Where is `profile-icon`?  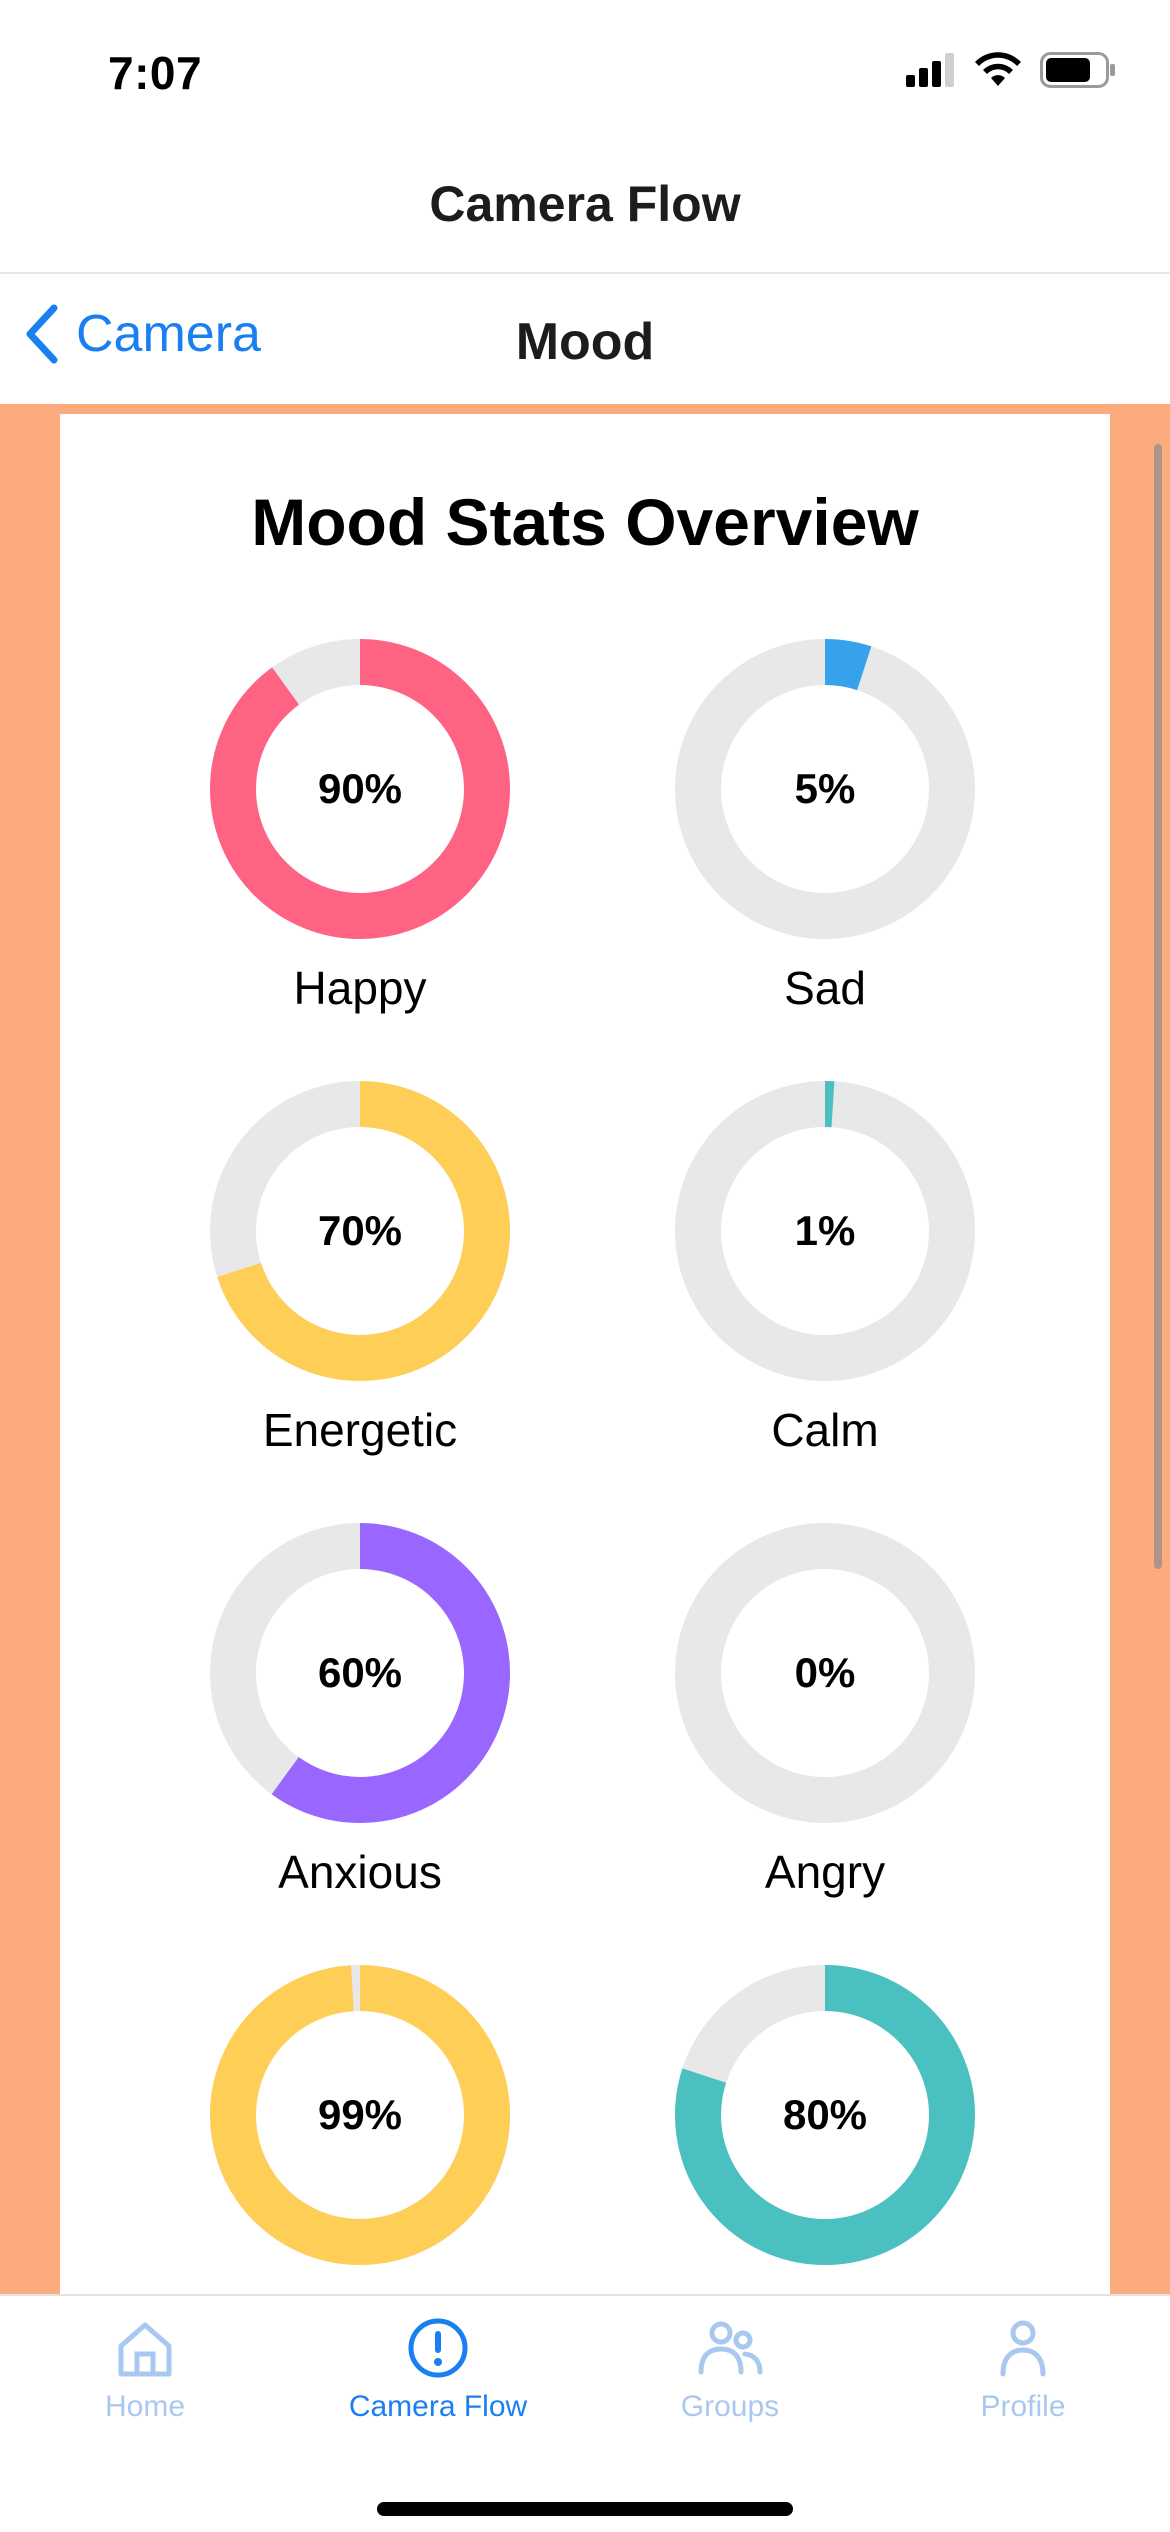 profile-icon is located at coordinates (1023, 2348).